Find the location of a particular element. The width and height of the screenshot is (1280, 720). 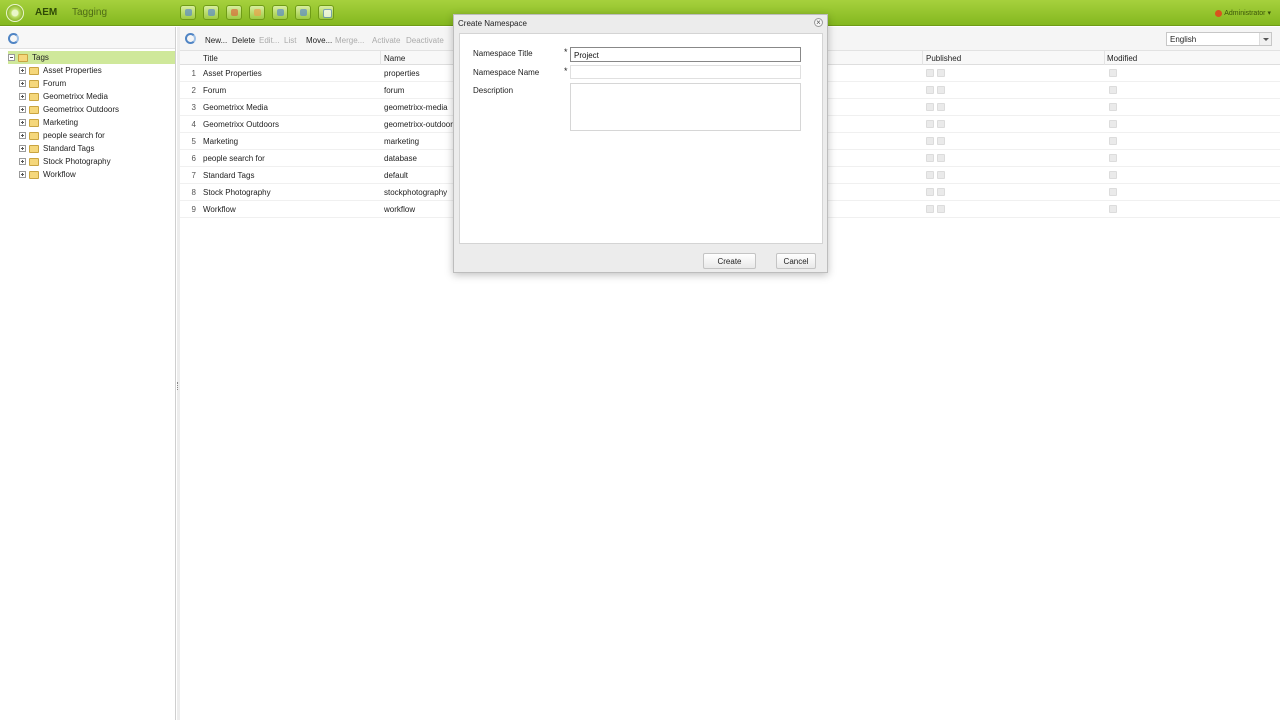

tree-item: Forum is located at coordinates (87, 83).